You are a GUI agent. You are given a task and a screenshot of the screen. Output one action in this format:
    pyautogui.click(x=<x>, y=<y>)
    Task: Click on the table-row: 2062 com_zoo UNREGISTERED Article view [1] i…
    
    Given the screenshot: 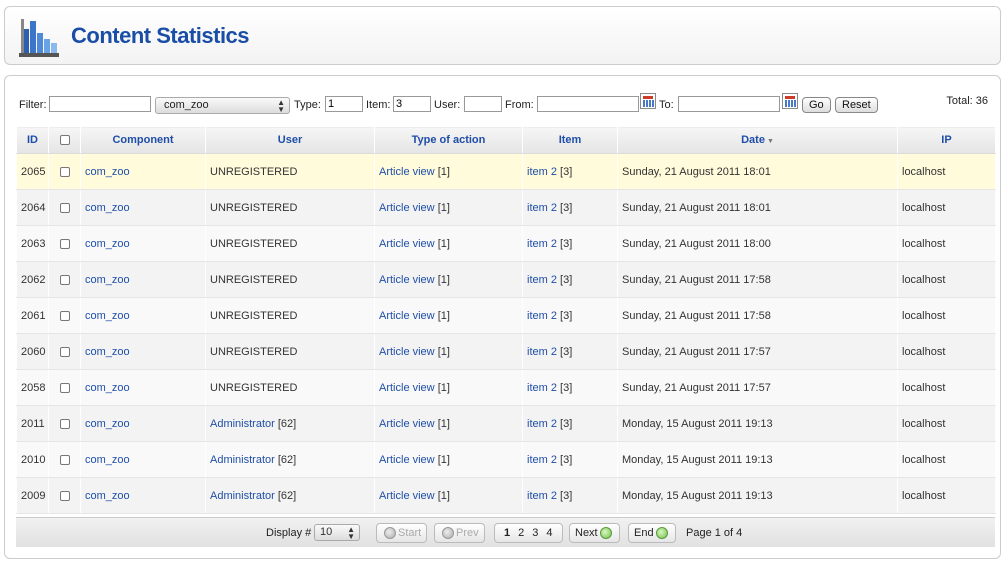 What is the action you would take?
    pyautogui.click(x=506, y=279)
    